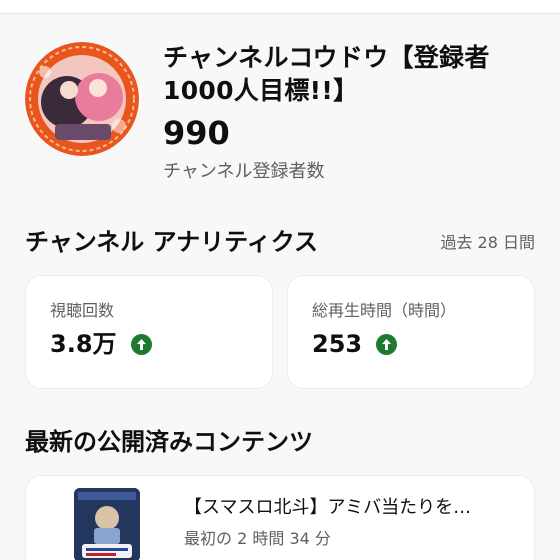  I want to click on watch-time-label: 総再生時間（時間）, so click(384, 310).